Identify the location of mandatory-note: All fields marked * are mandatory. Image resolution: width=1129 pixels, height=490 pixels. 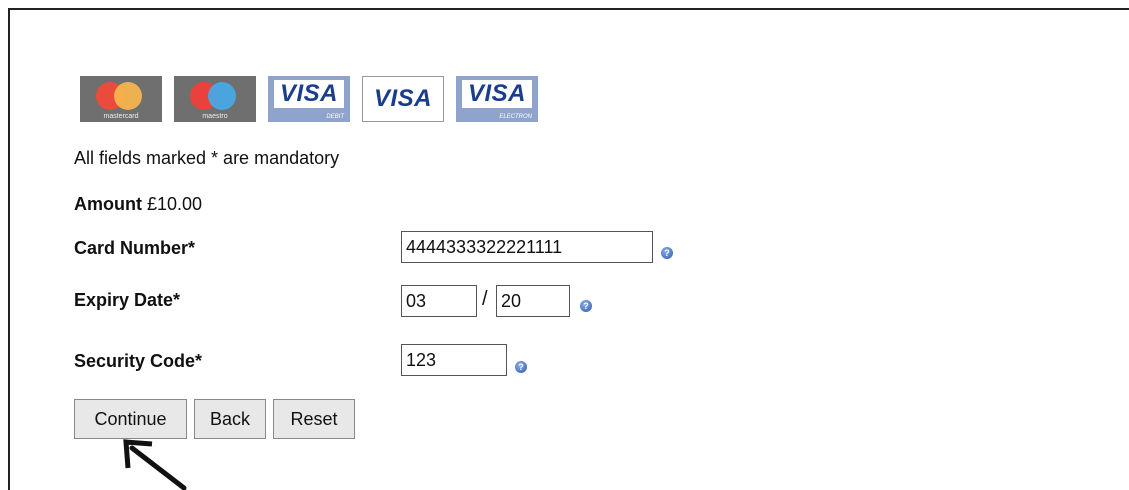
(207, 158).